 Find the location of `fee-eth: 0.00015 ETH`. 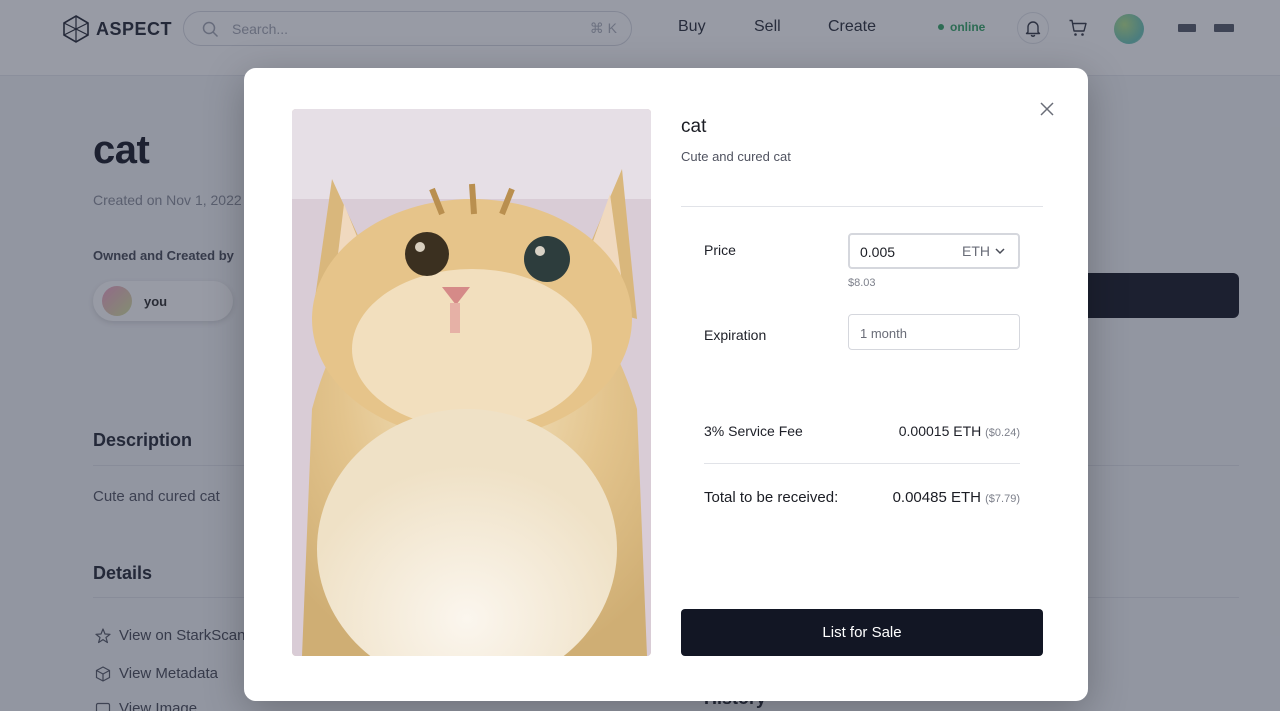

fee-eth: 0.00015 ETH is located at coordinates (940, 431).